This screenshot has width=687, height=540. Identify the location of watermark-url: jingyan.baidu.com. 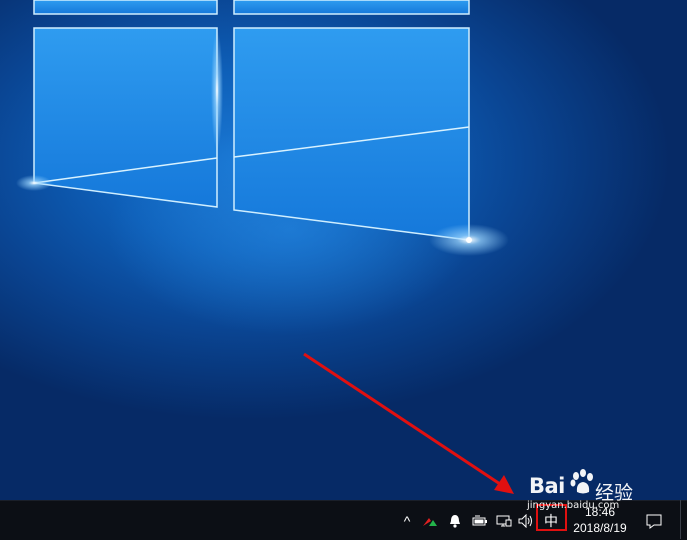
(573, 505).